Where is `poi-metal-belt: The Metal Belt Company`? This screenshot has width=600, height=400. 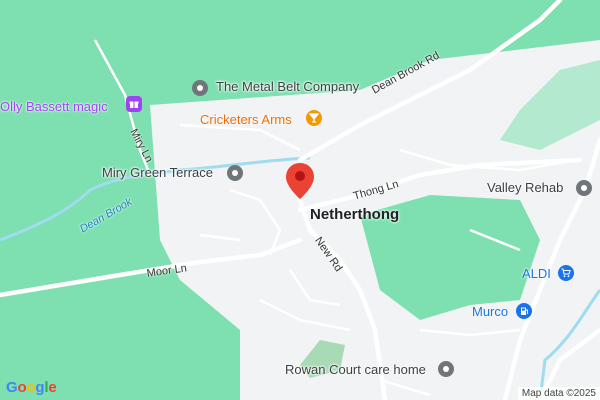
poi-metal-belt: The Metal Belt Company is located at coordinates (287, 86).